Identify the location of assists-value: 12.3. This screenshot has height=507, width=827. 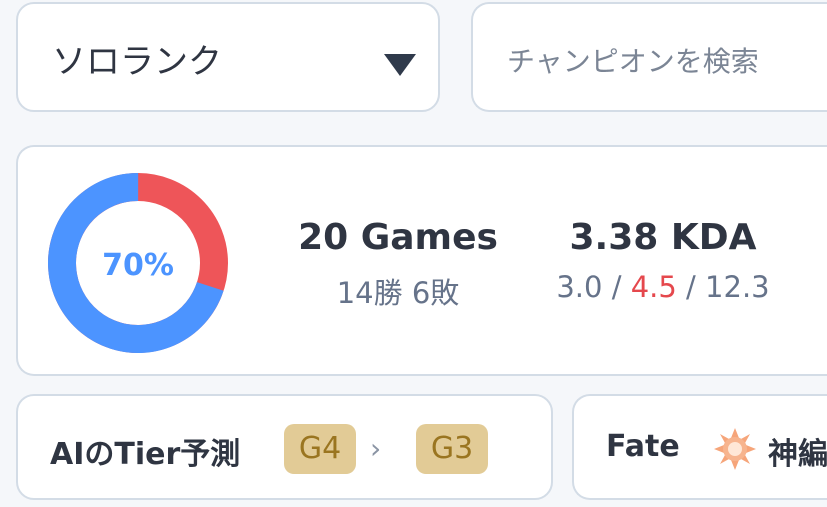
(737, 287).